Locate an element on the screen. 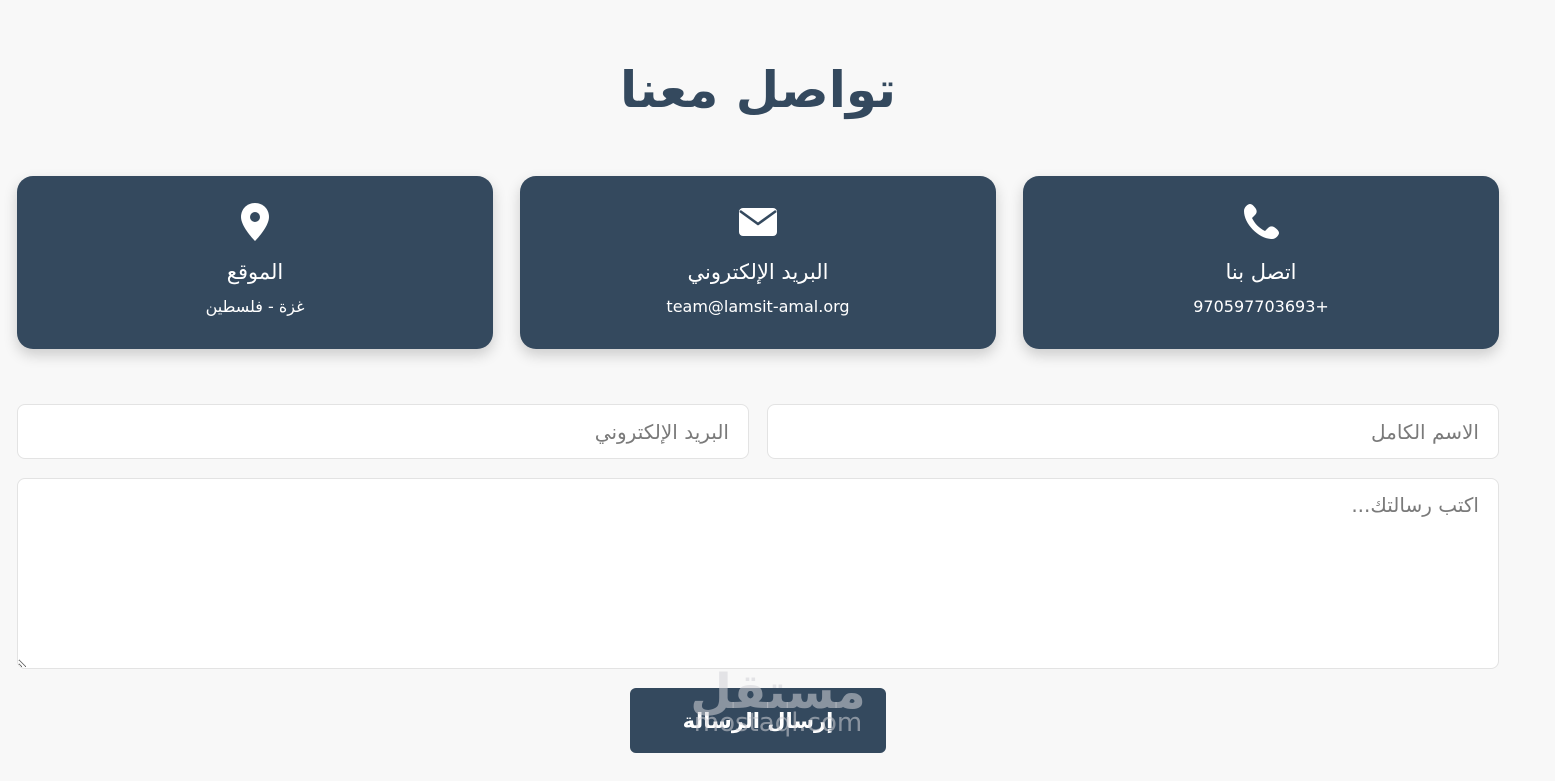  location-card-value: غزة - فلسطين is located at coordinates (255, 306).